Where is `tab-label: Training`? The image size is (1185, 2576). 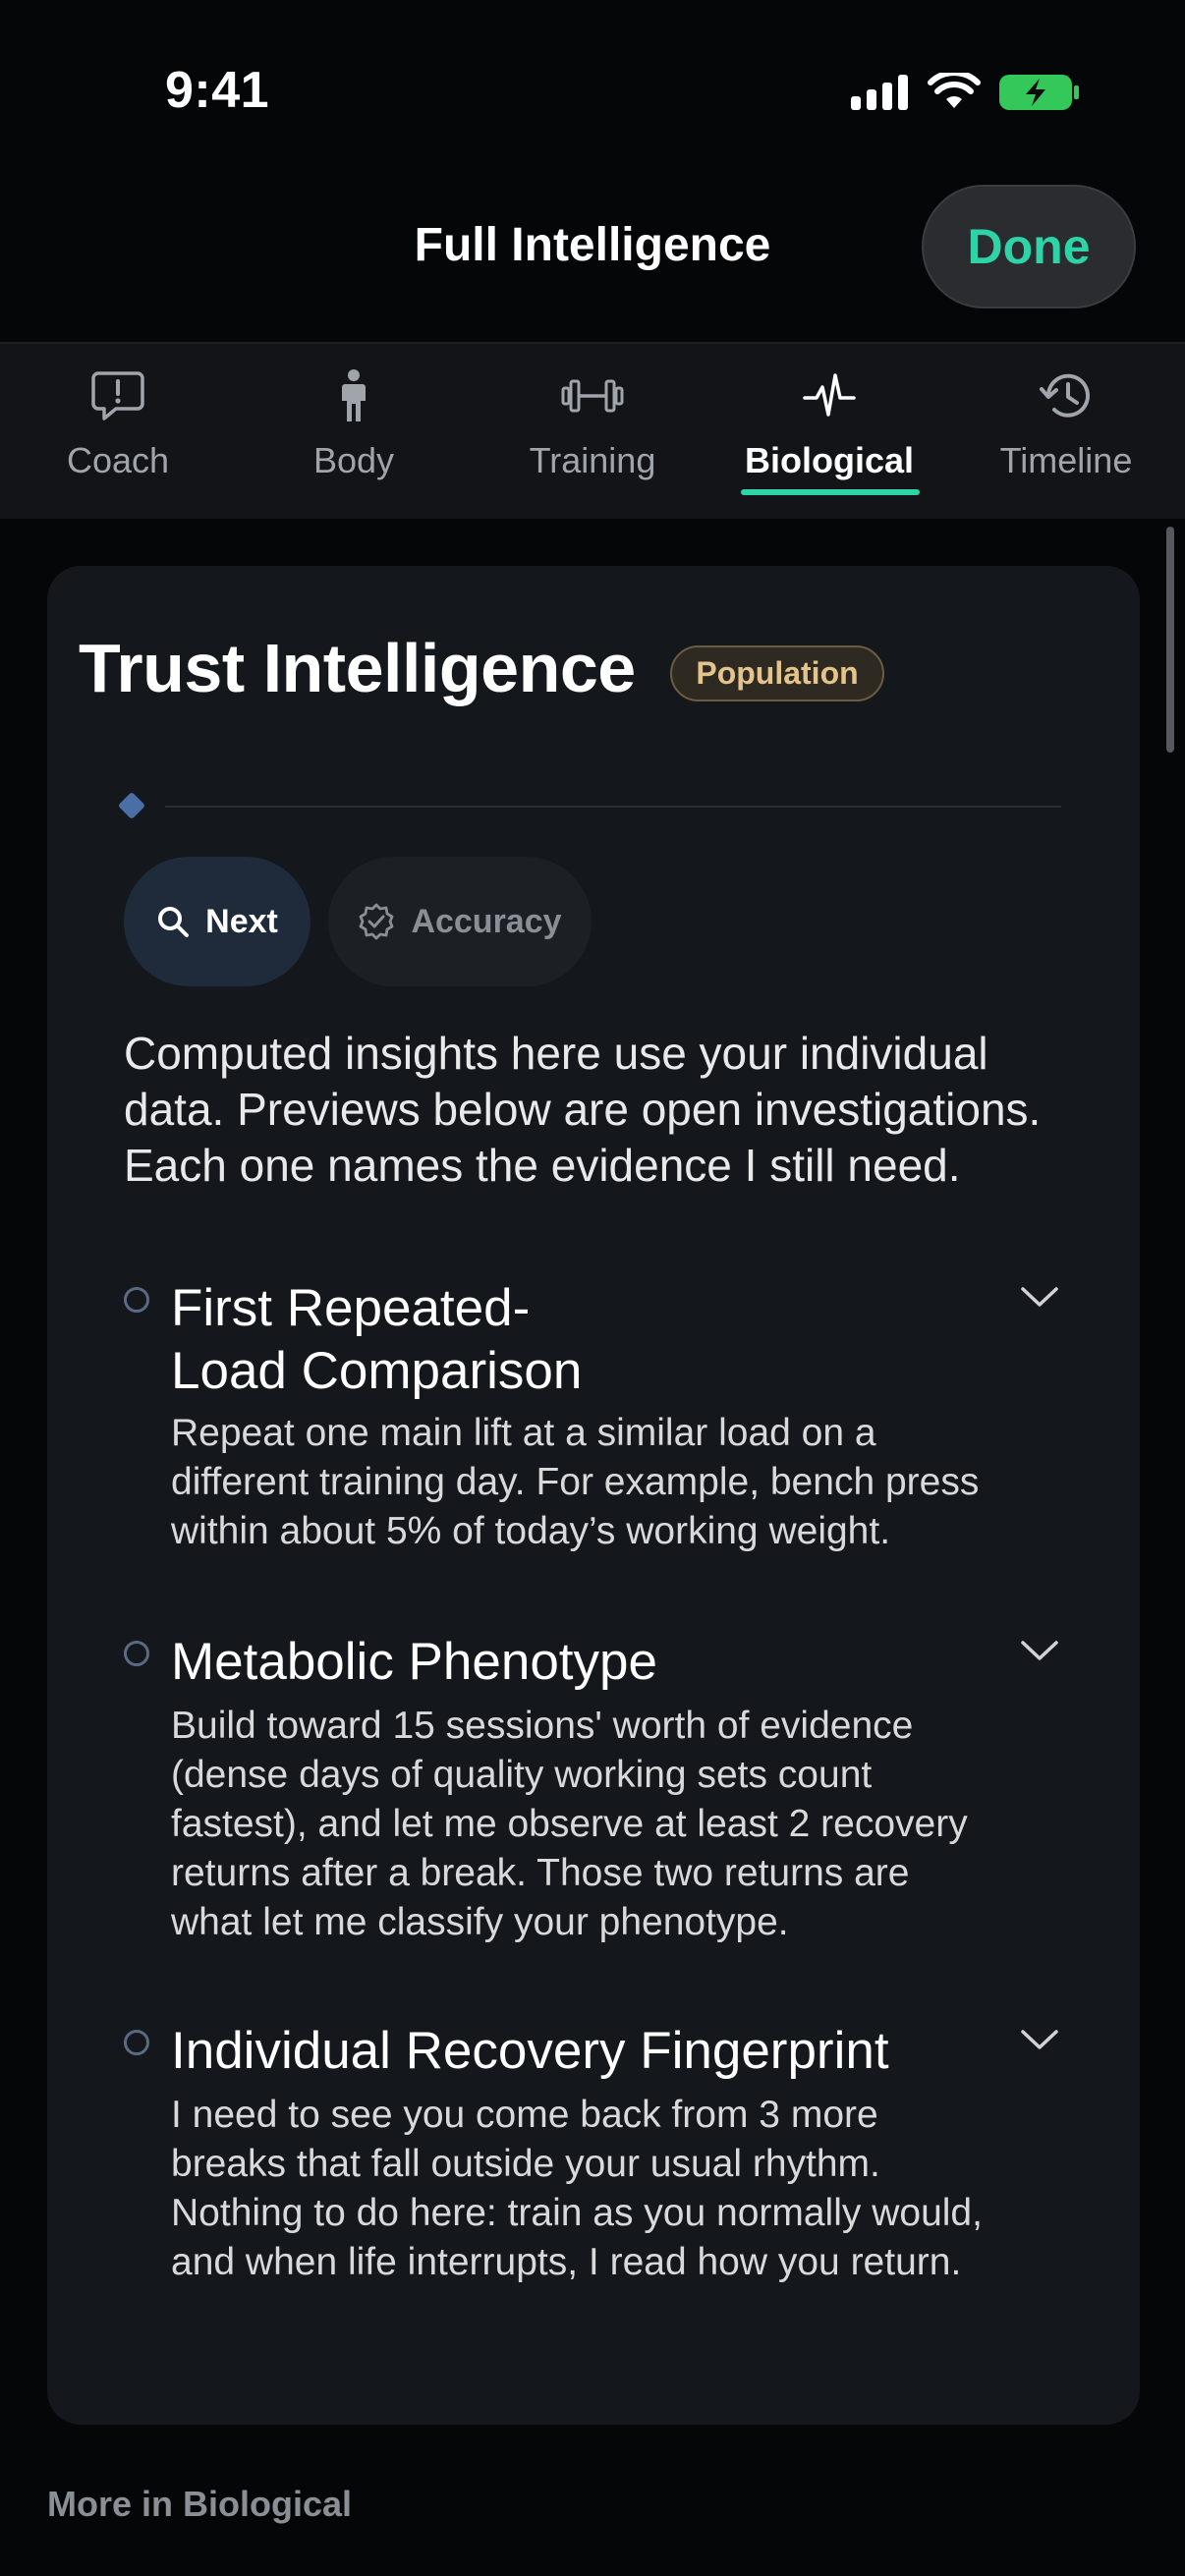 tab-label: Training is located at coordinates (592, 460).